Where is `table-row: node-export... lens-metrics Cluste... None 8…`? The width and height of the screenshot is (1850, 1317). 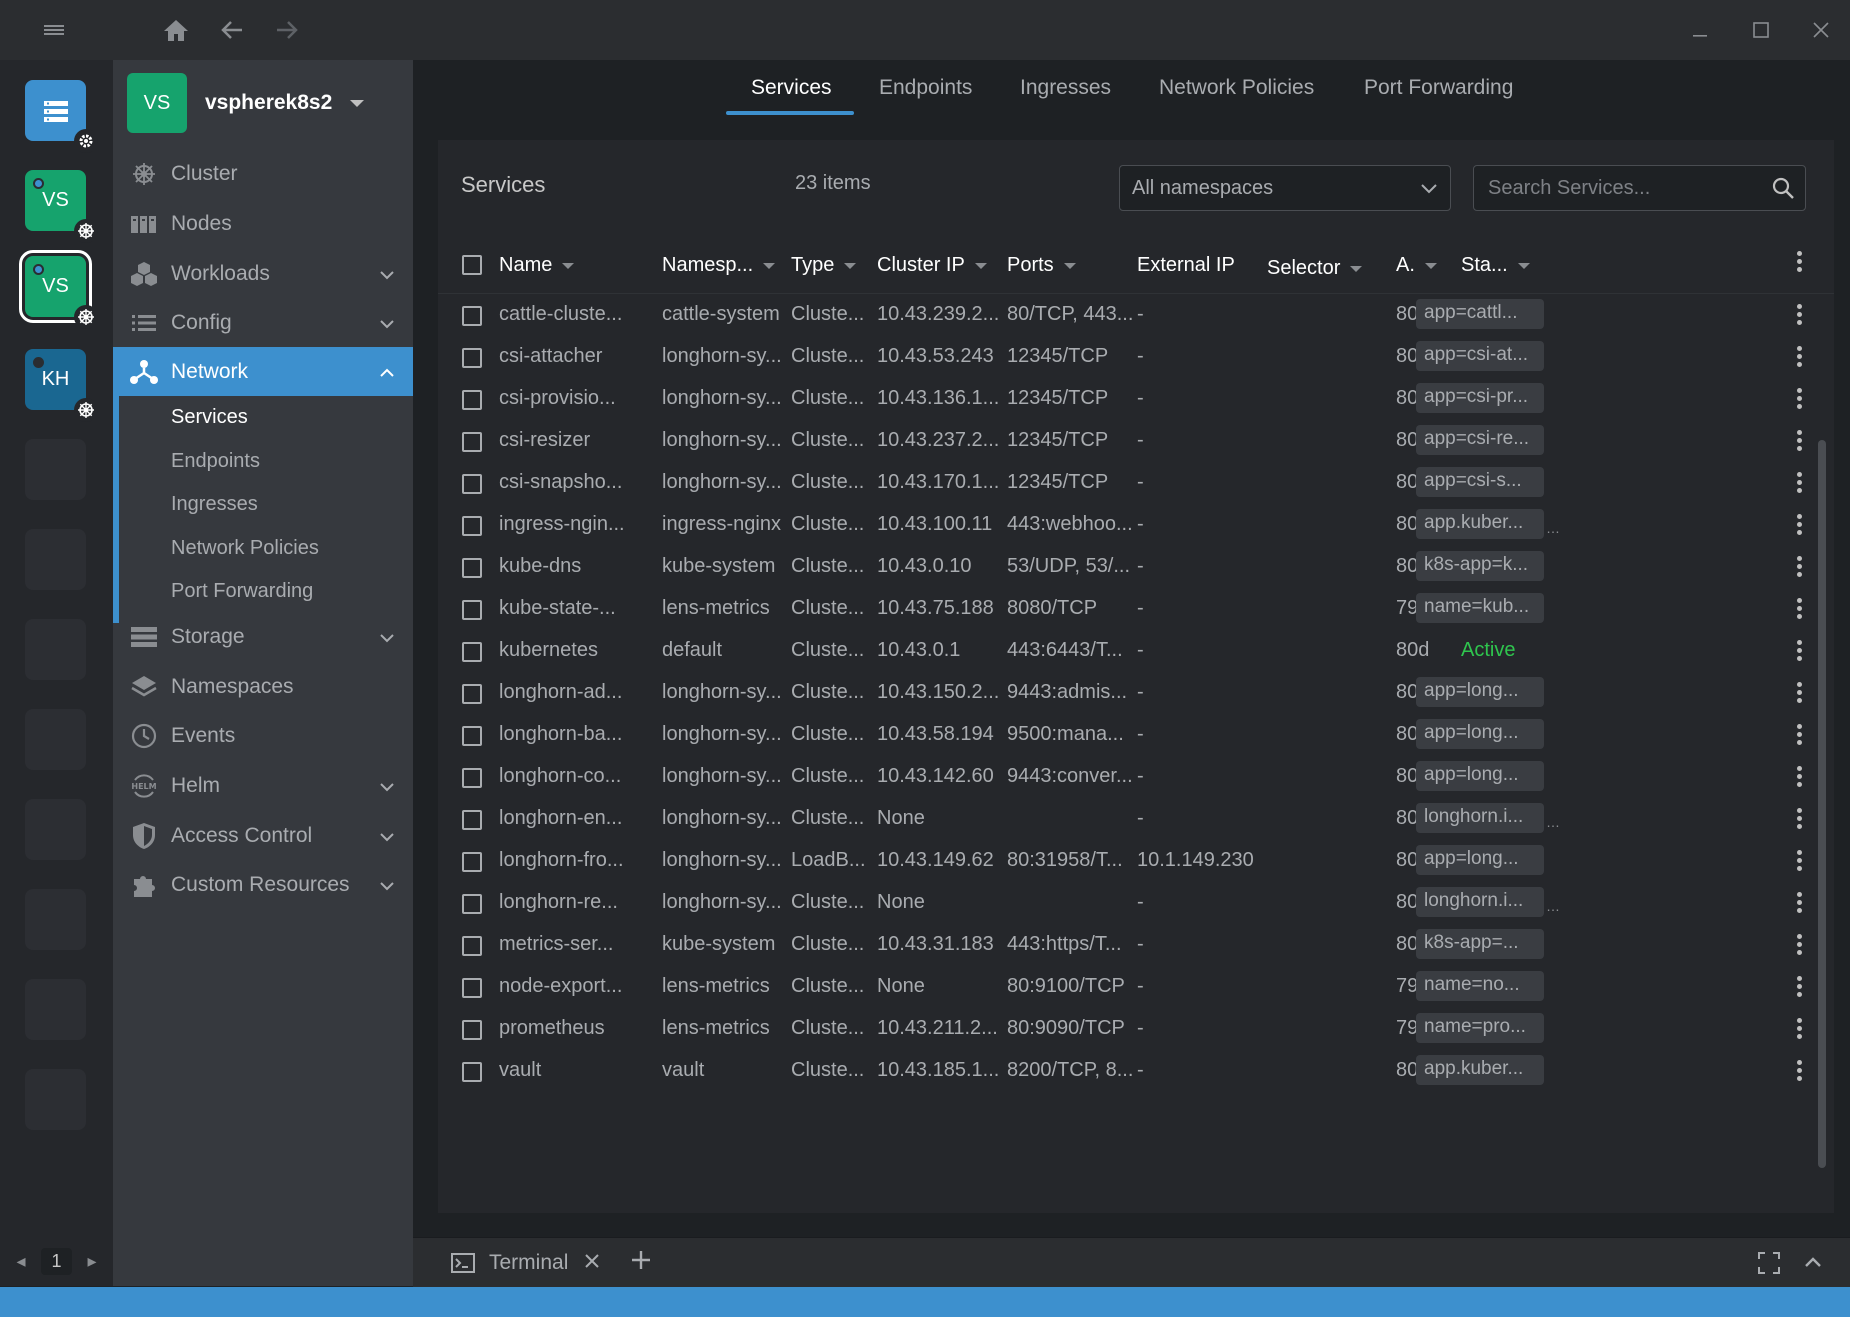
table-row: node-export... lens-metrics Cluste... None 8… is located at coordinates (1136, 987).